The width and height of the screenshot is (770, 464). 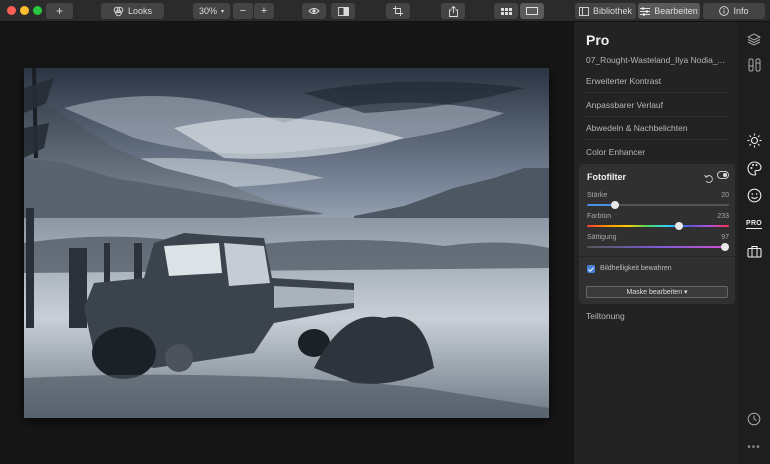 I want to click on maske-bearbeiten-label: Maske bearbeiten ▾, so click(x=657, y=292).